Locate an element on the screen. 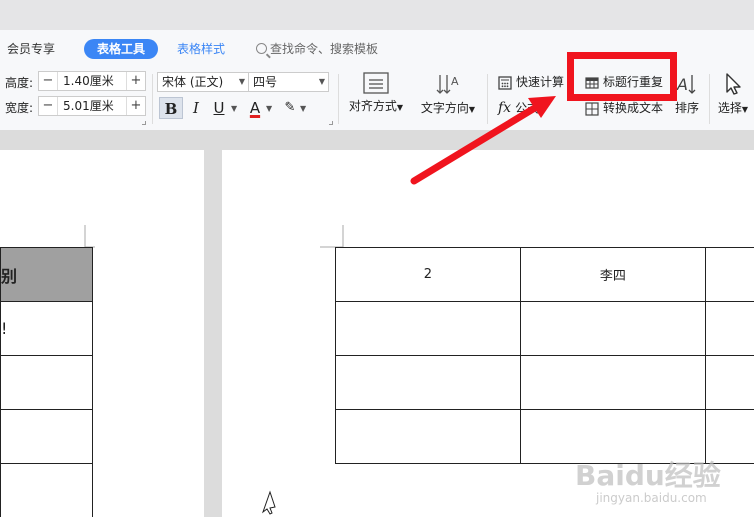 This screenshot has width=754, height=517. mouse-pointer-icon is located at coordinates (268, 502).